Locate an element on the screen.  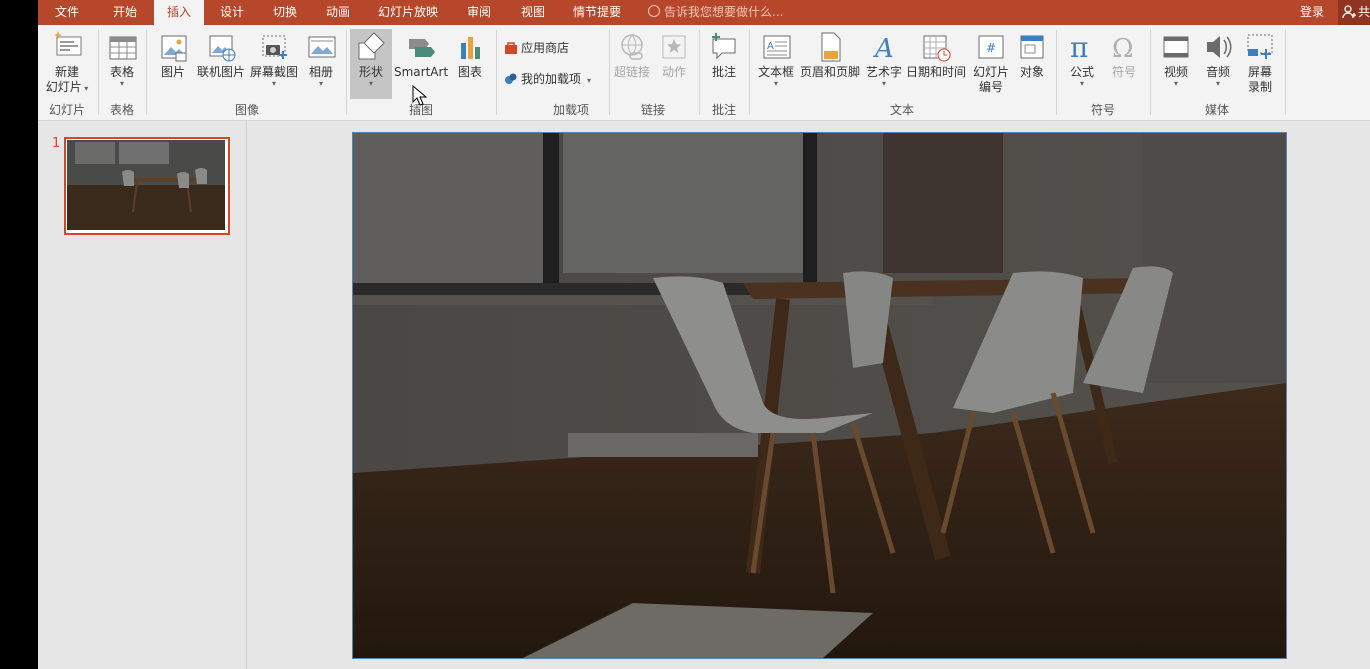
svg-text: π is located at coordinates (1079, 47).